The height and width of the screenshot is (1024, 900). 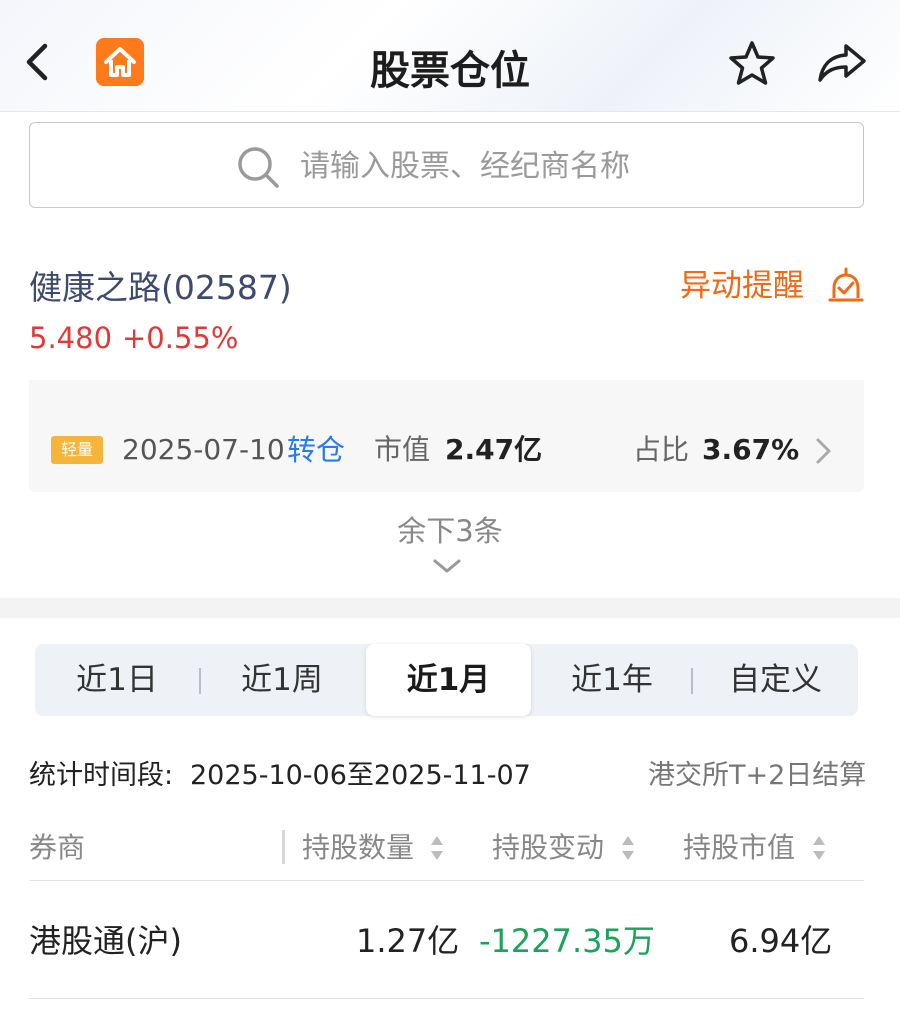 I want to click on stock-name: 健康之路(02587), so click(x=160, y=287).